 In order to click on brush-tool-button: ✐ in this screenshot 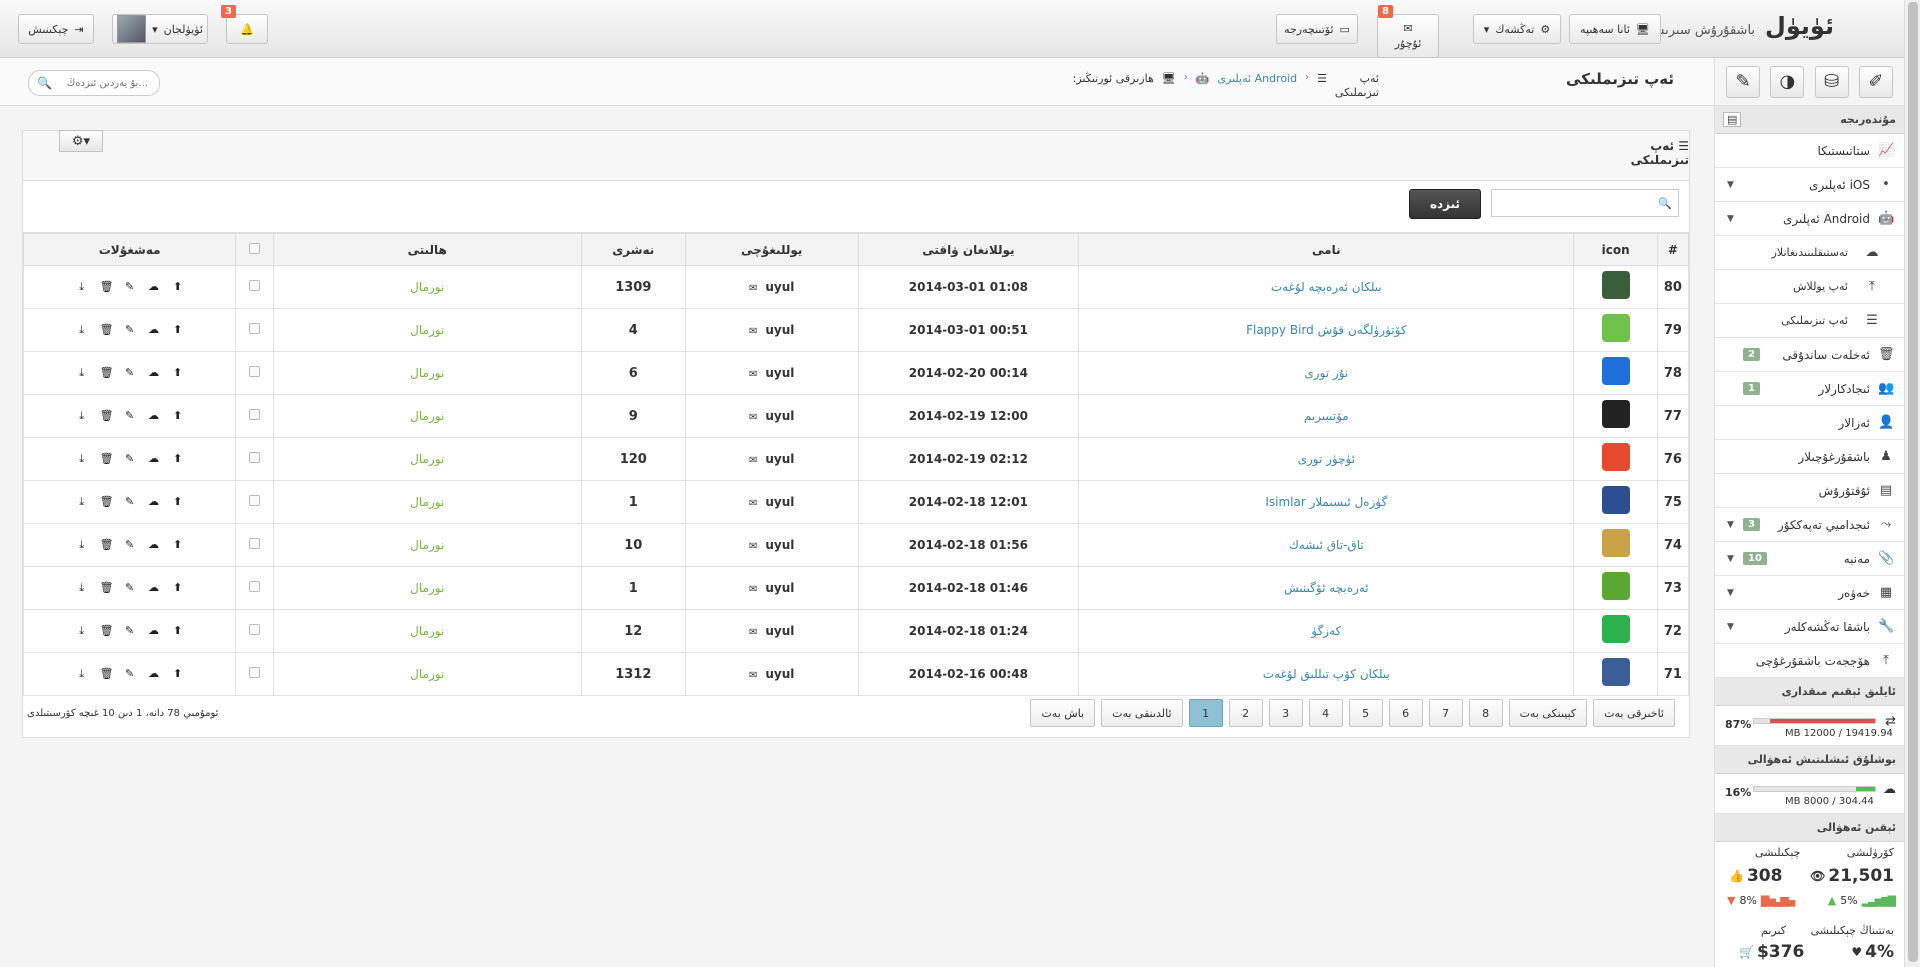, I will do `click(1875, 81)`.